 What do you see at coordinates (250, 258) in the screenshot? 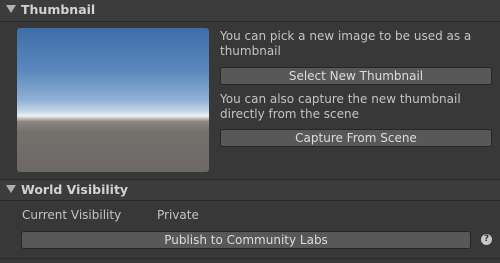
I see `bottom-divider` at bounding box center [250, 258].